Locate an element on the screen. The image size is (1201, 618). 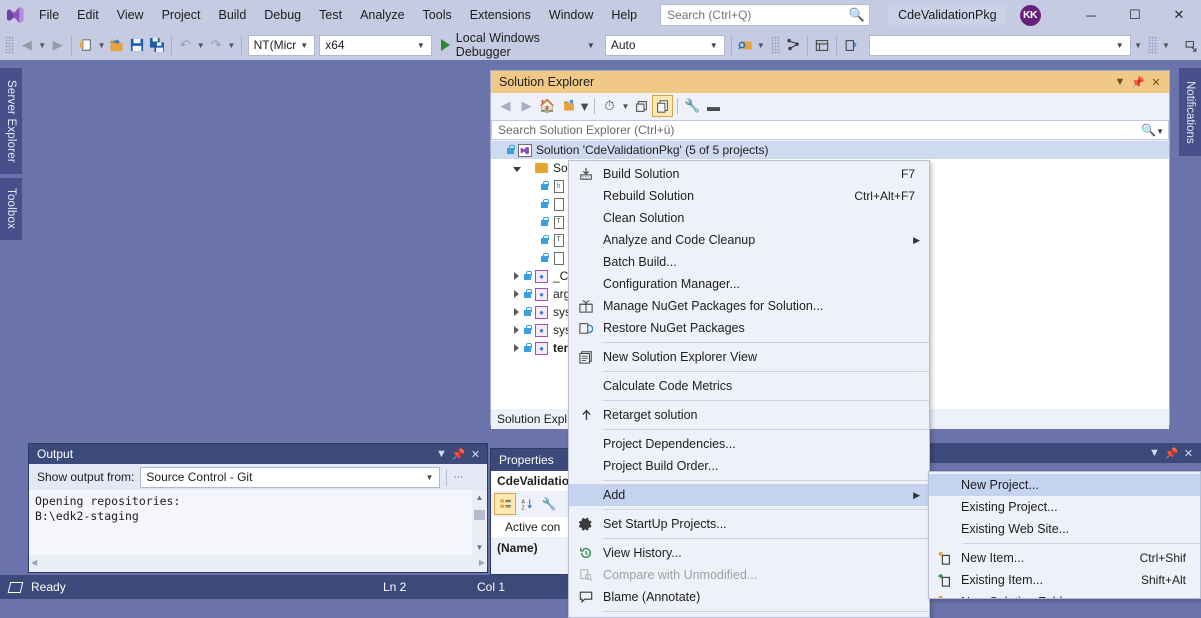
menu-window: Window is located at coordinates (571, 15).